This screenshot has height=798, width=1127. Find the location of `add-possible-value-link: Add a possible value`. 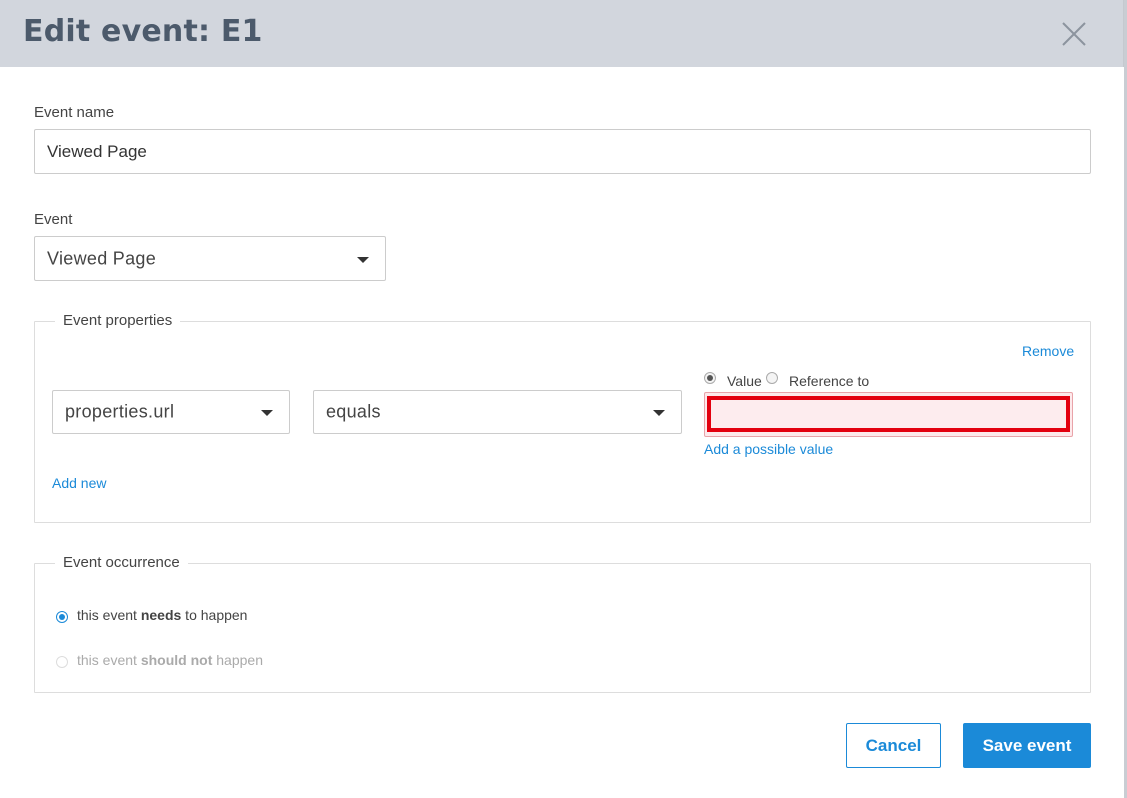

add-possible-value-link: Add a possible value is located at coordinates (768, 449).